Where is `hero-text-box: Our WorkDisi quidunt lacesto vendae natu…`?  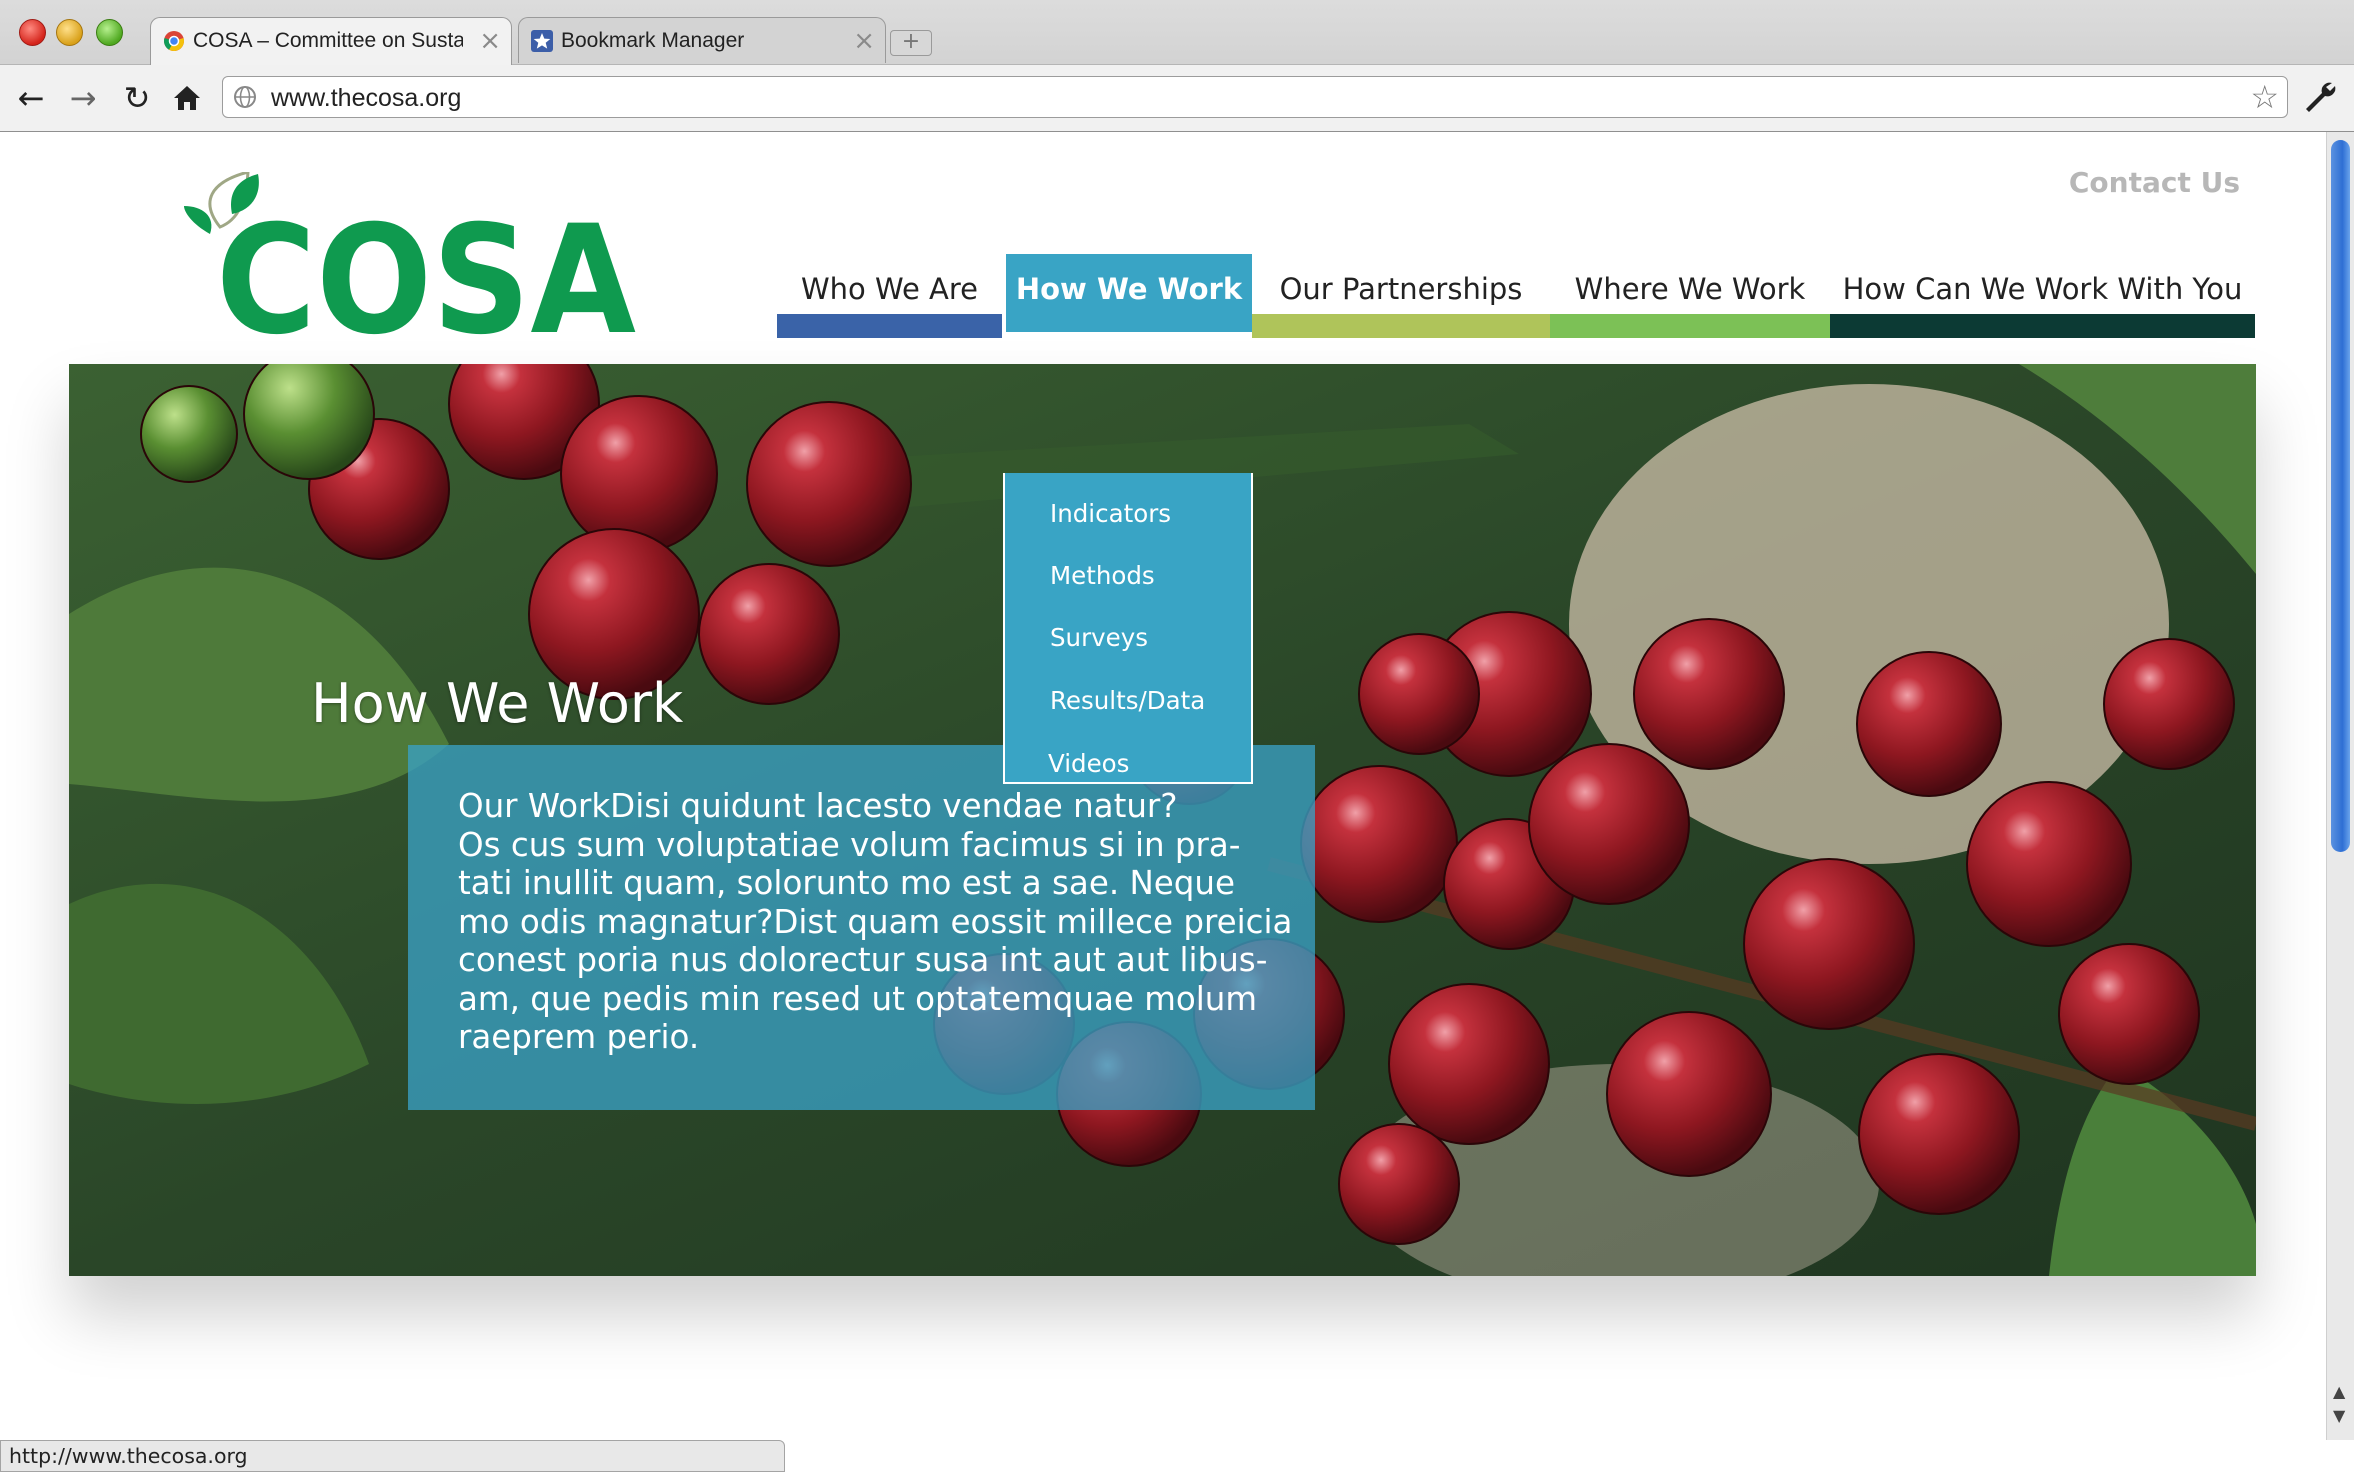 hero-text-box: Our WorkDisi quidunt lacesto vendae natu… is located at coordinates (861, 927).